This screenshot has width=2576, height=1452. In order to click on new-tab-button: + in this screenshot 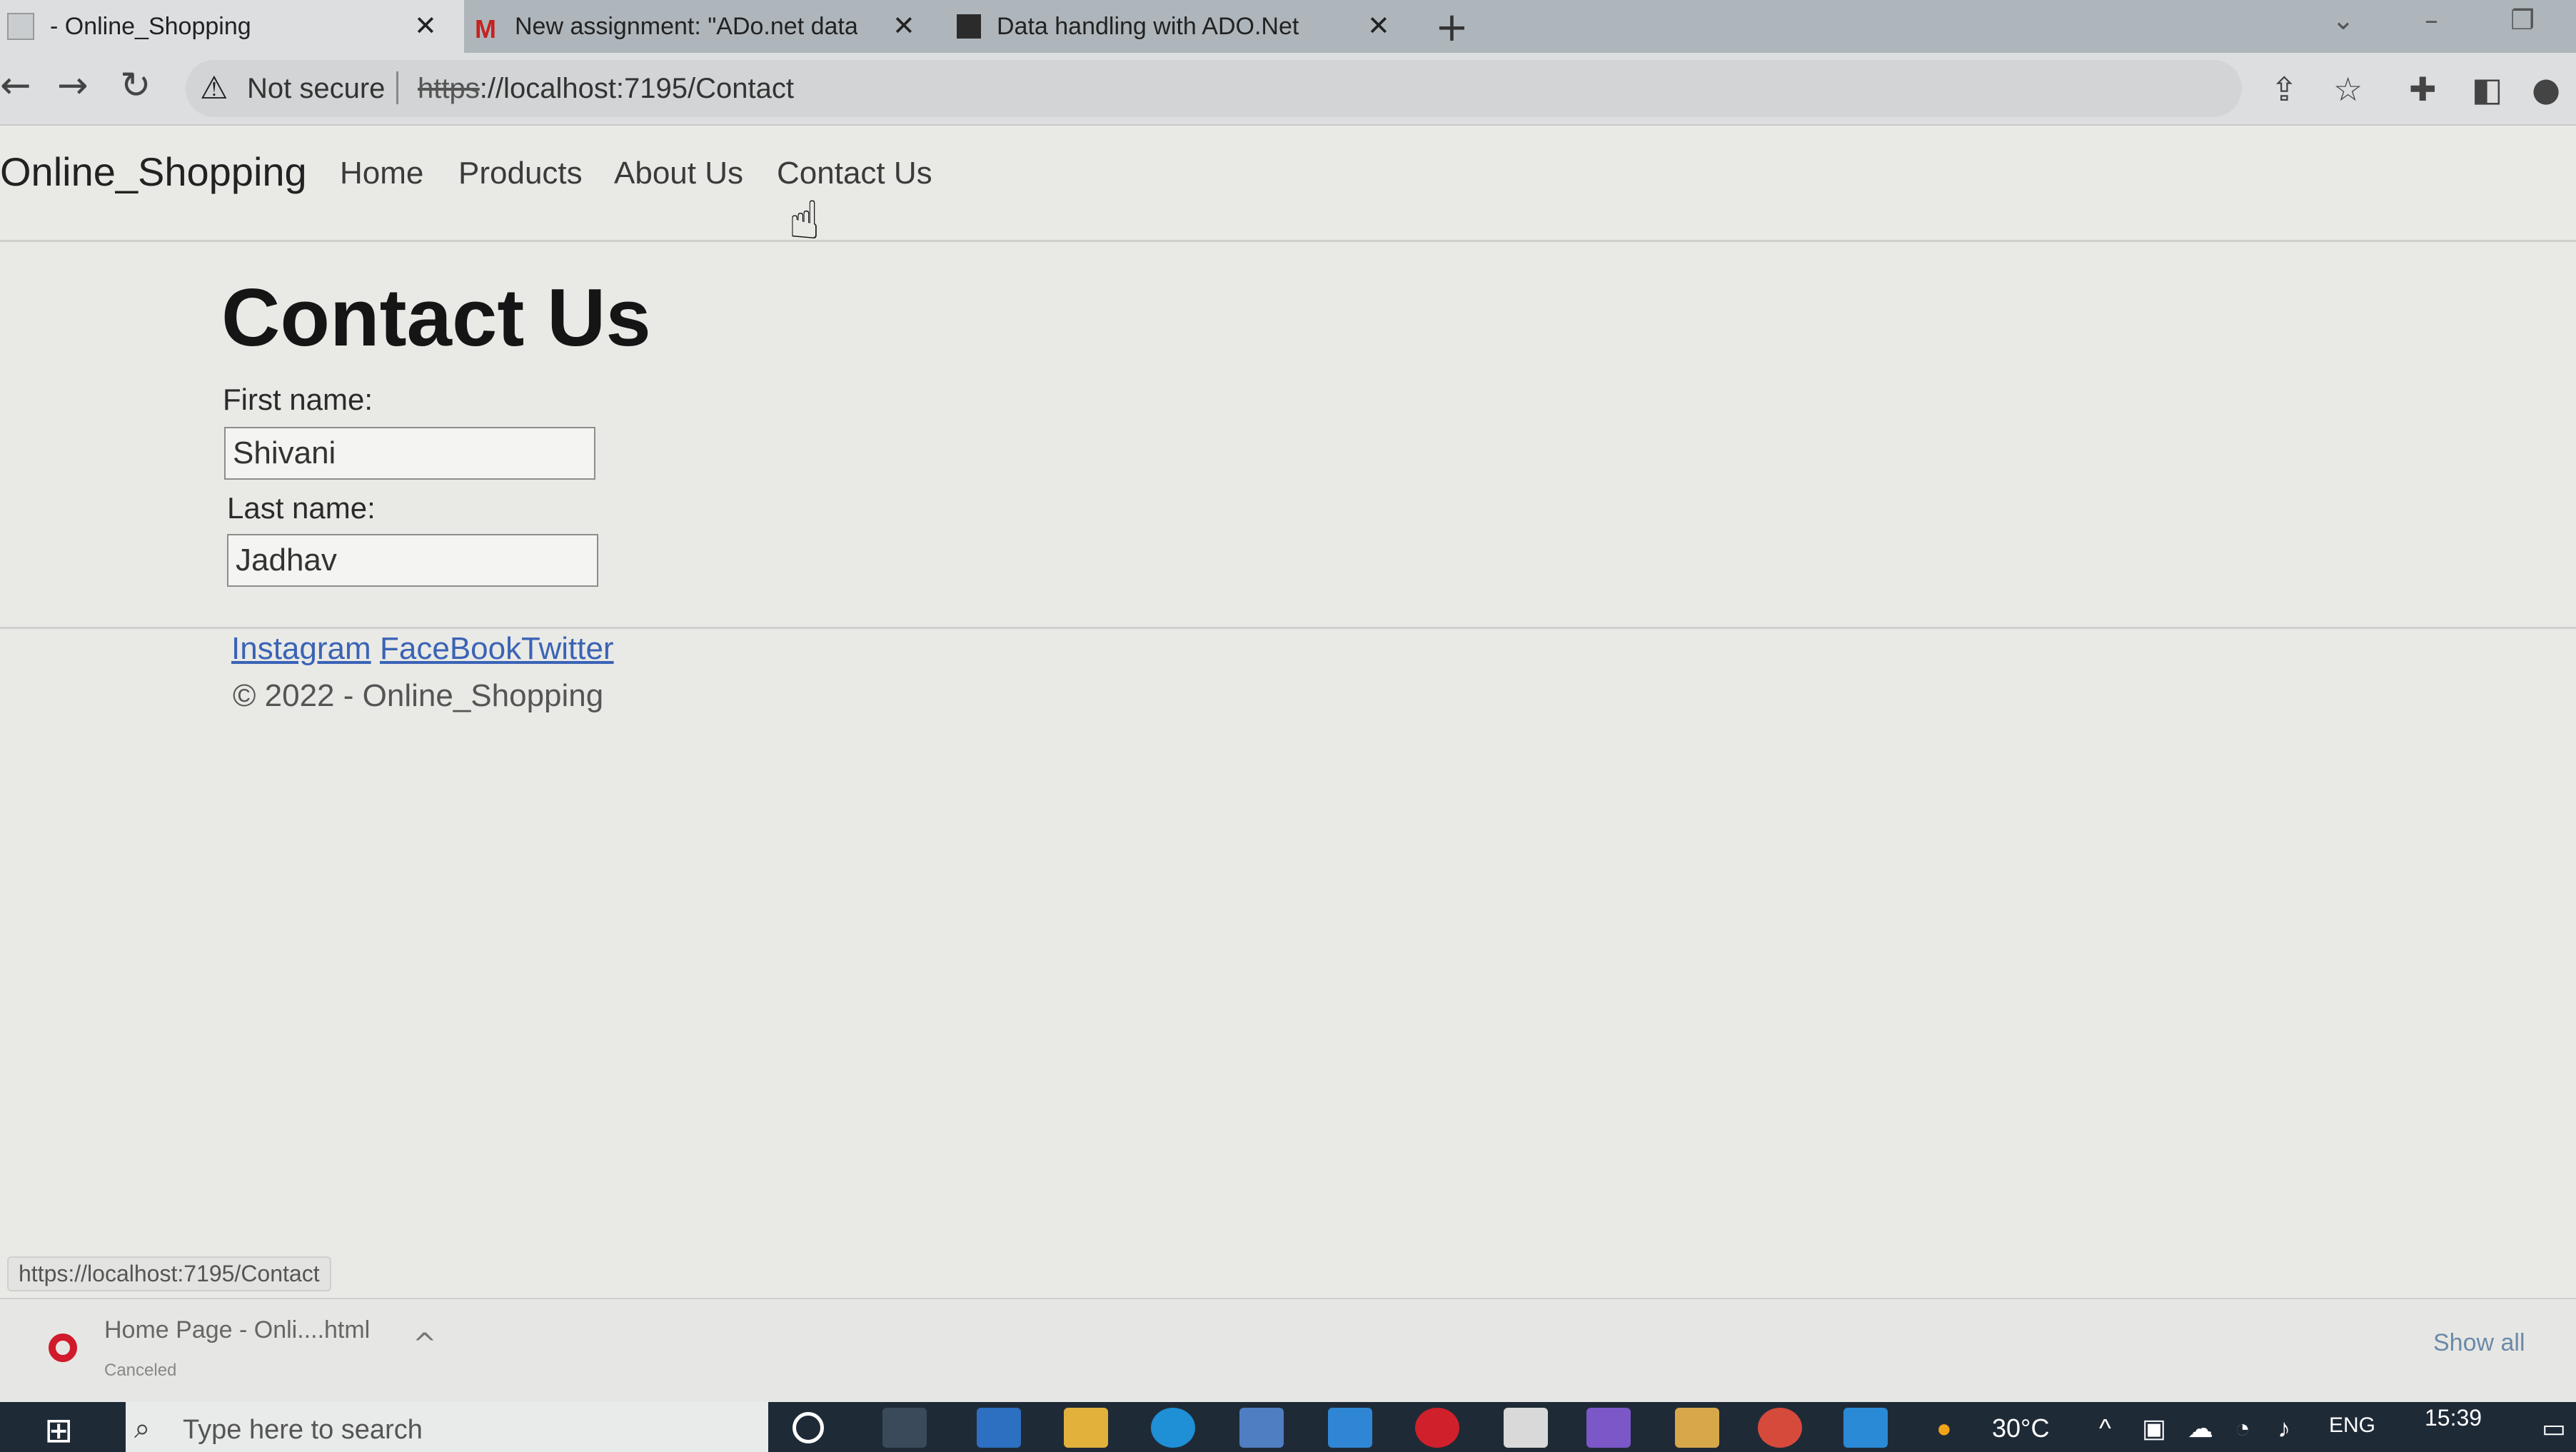, I will do `click(1452, 27)`.